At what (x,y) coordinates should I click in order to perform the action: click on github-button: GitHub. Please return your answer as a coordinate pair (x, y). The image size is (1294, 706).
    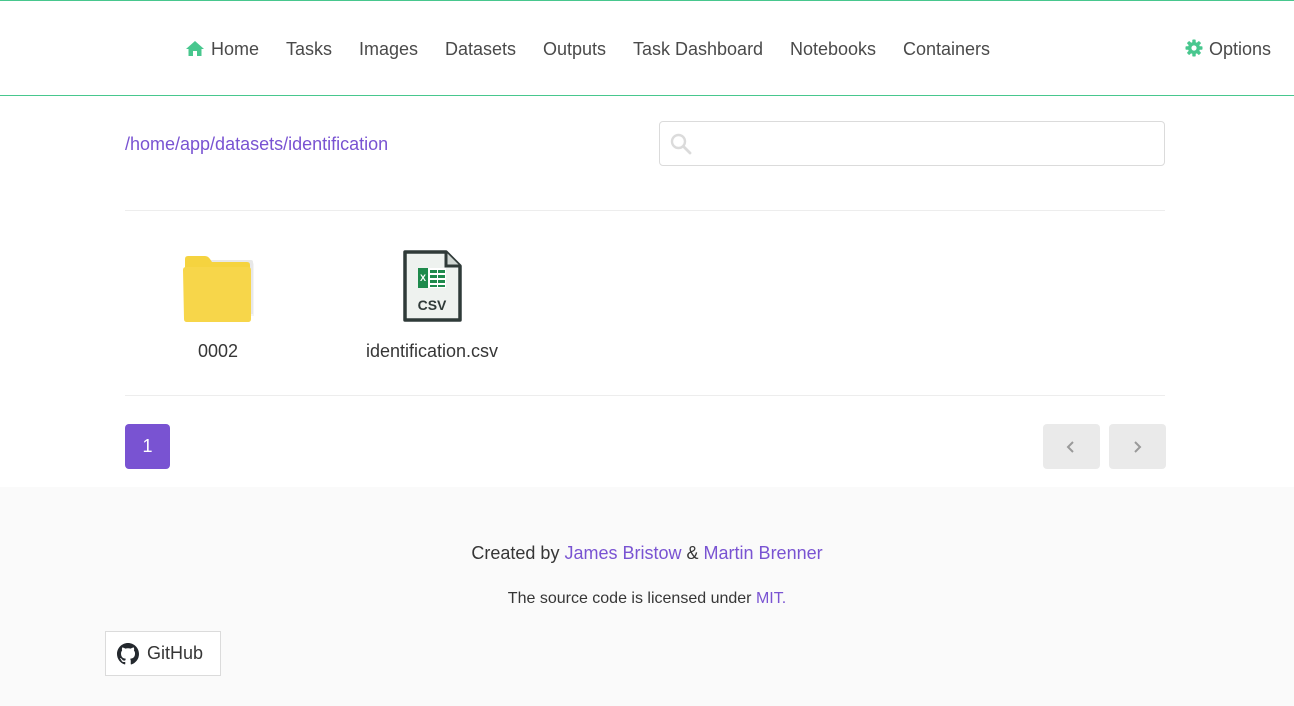
    Looking at the image, I should click on (163, 653).